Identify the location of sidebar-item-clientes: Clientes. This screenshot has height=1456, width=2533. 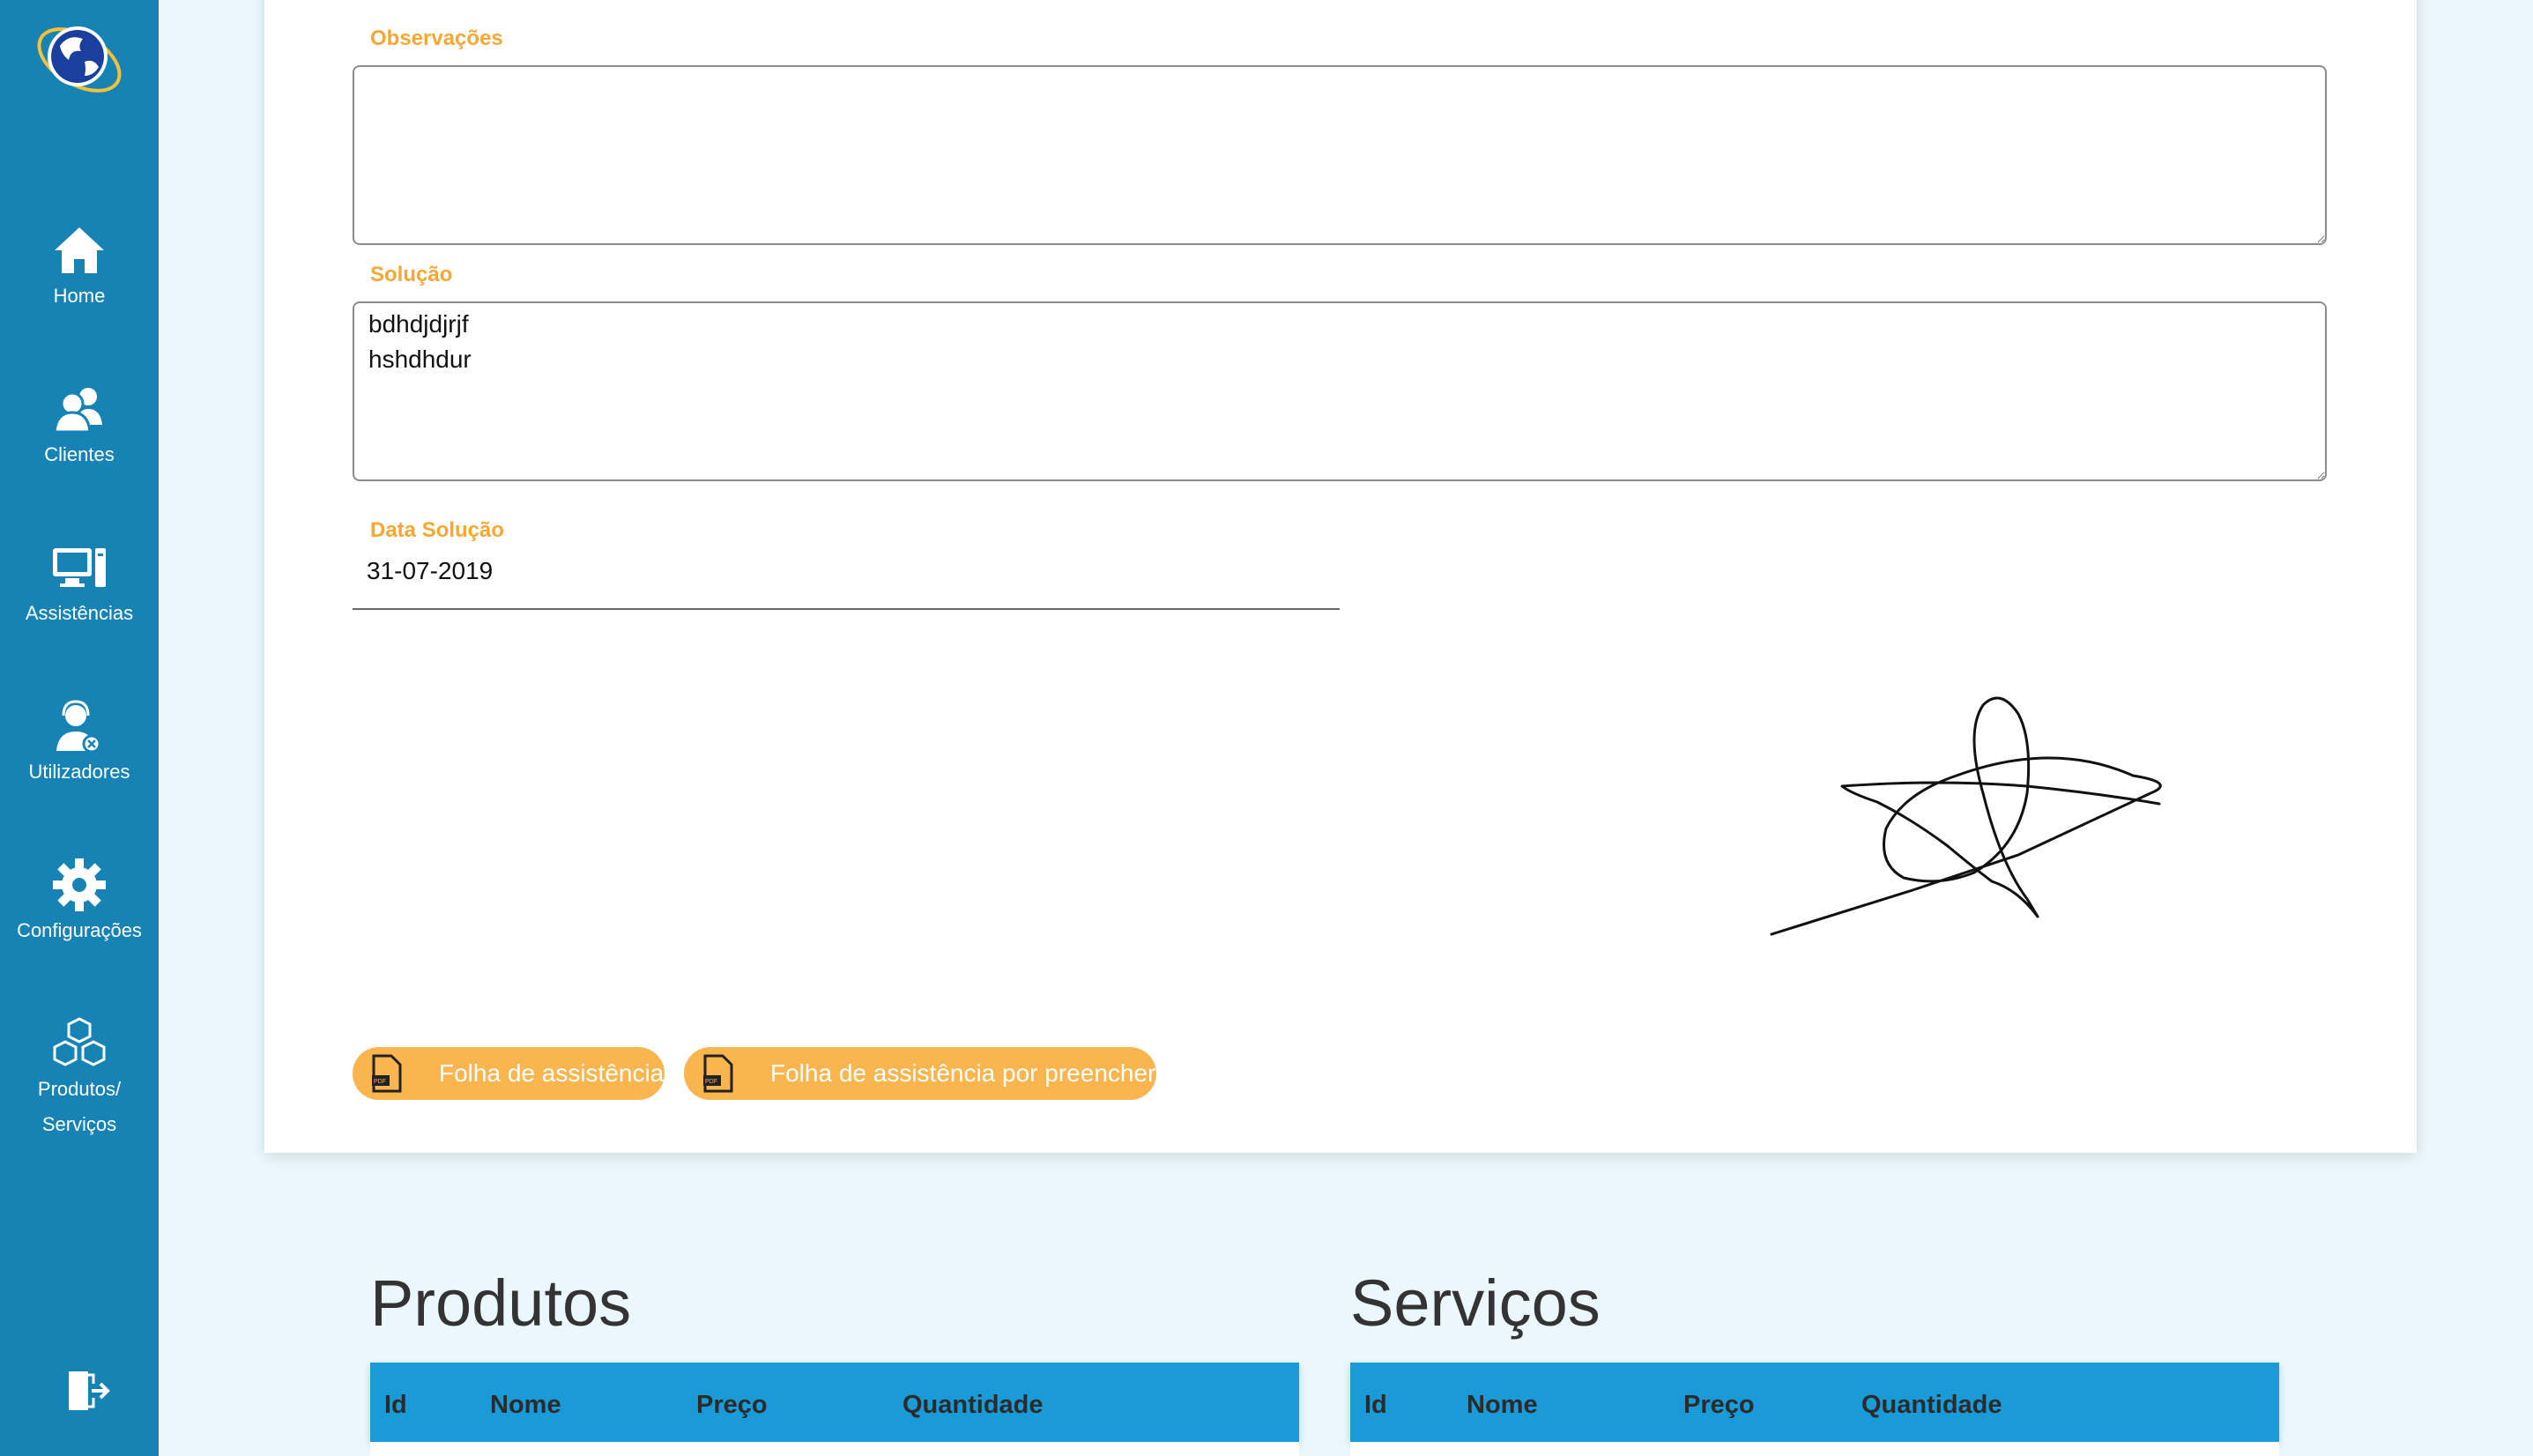
(79, 426).